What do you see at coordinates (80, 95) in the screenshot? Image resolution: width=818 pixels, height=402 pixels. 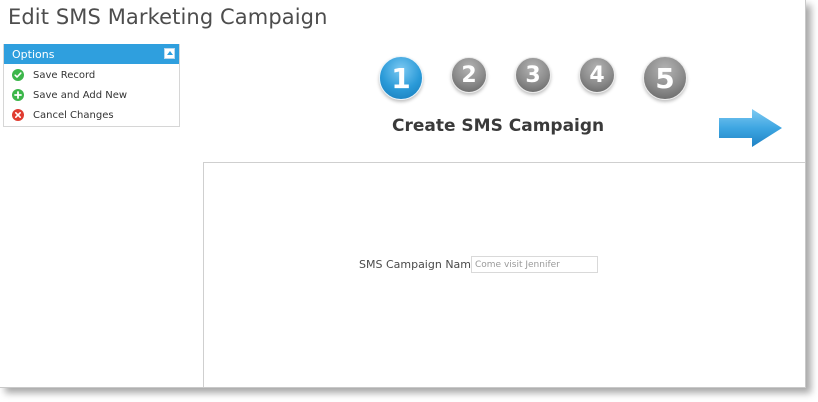 I see `save-and-add-new-label: Save and Add New` at bounding box center [80, 95].